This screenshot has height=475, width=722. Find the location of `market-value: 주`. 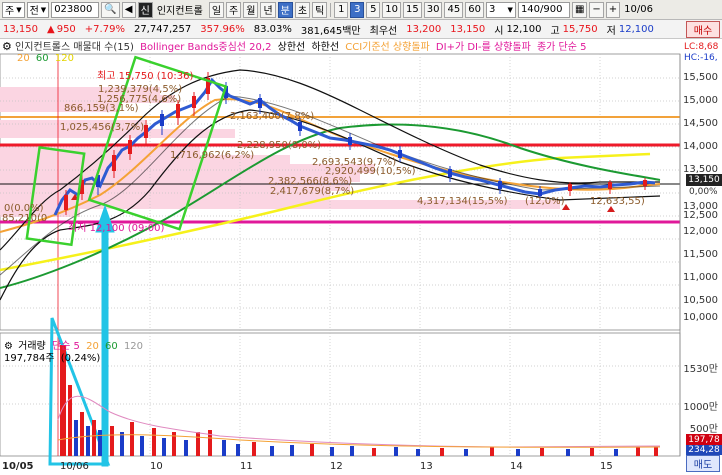

market-value: 주 is located at coordinates (10, 11).